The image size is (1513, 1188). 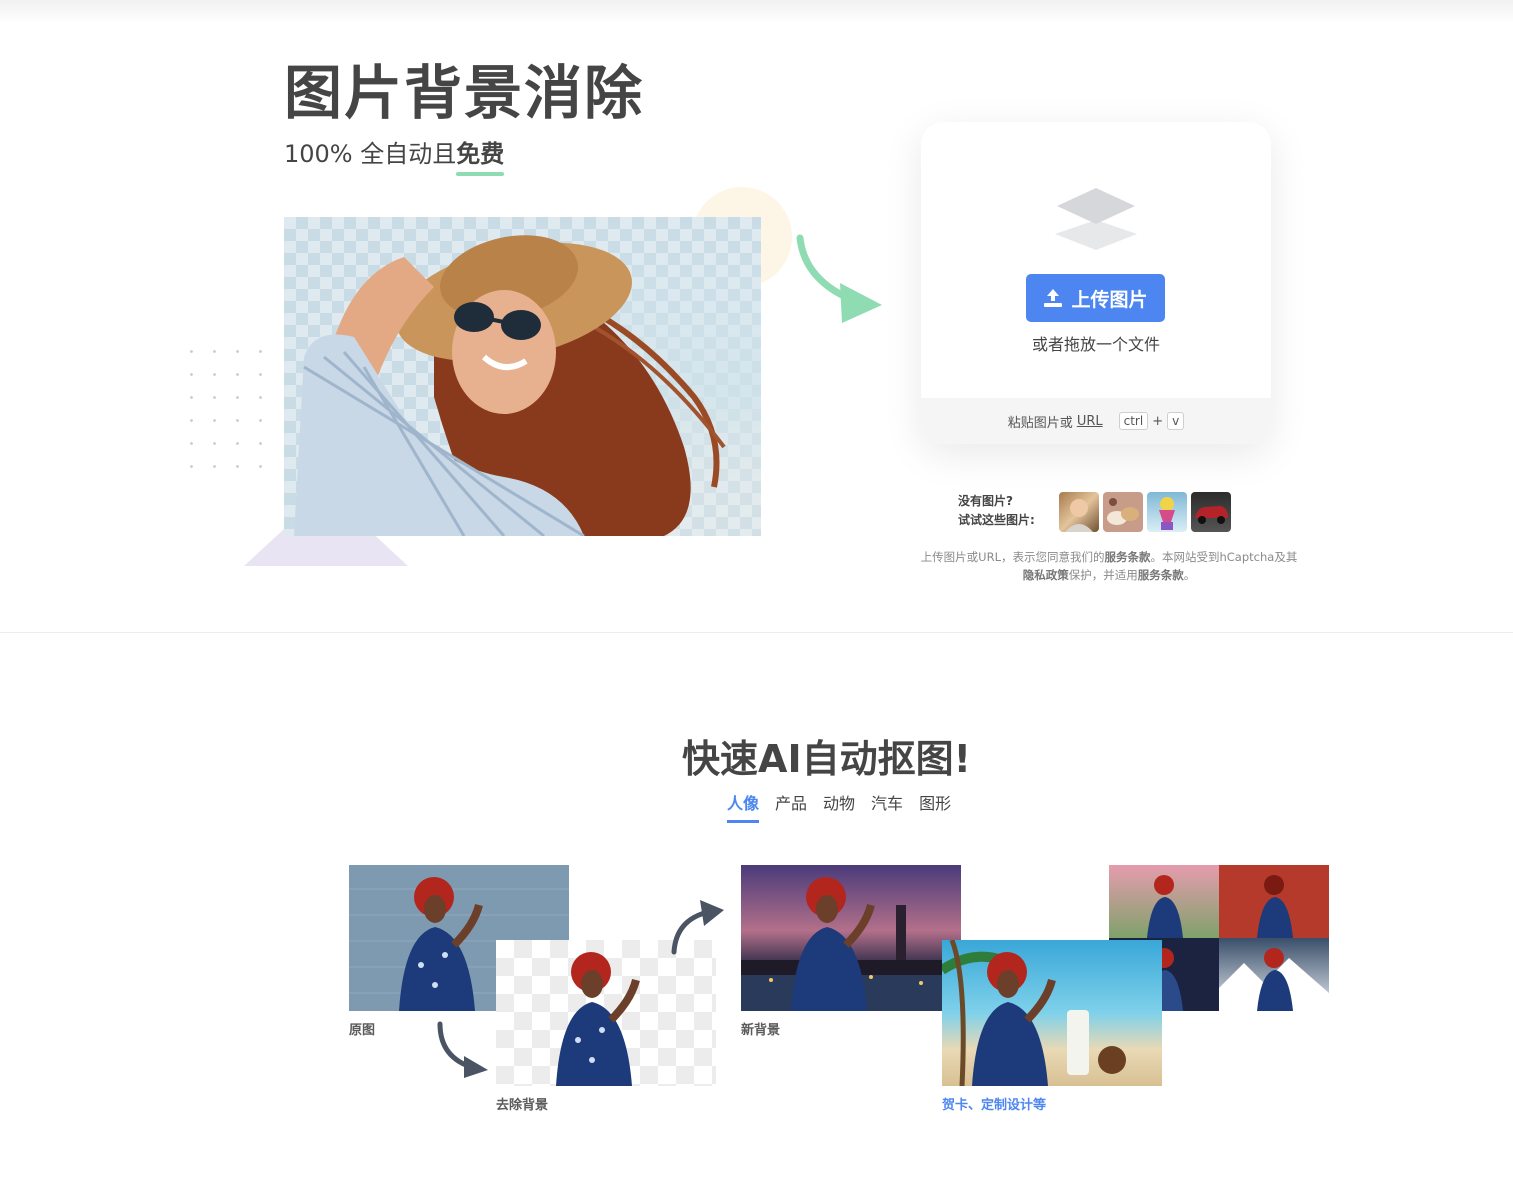 What do you see at coordinates (1176, 421) in the screenshot?
I see `key-v: v` at bounding box center [1176, 421].